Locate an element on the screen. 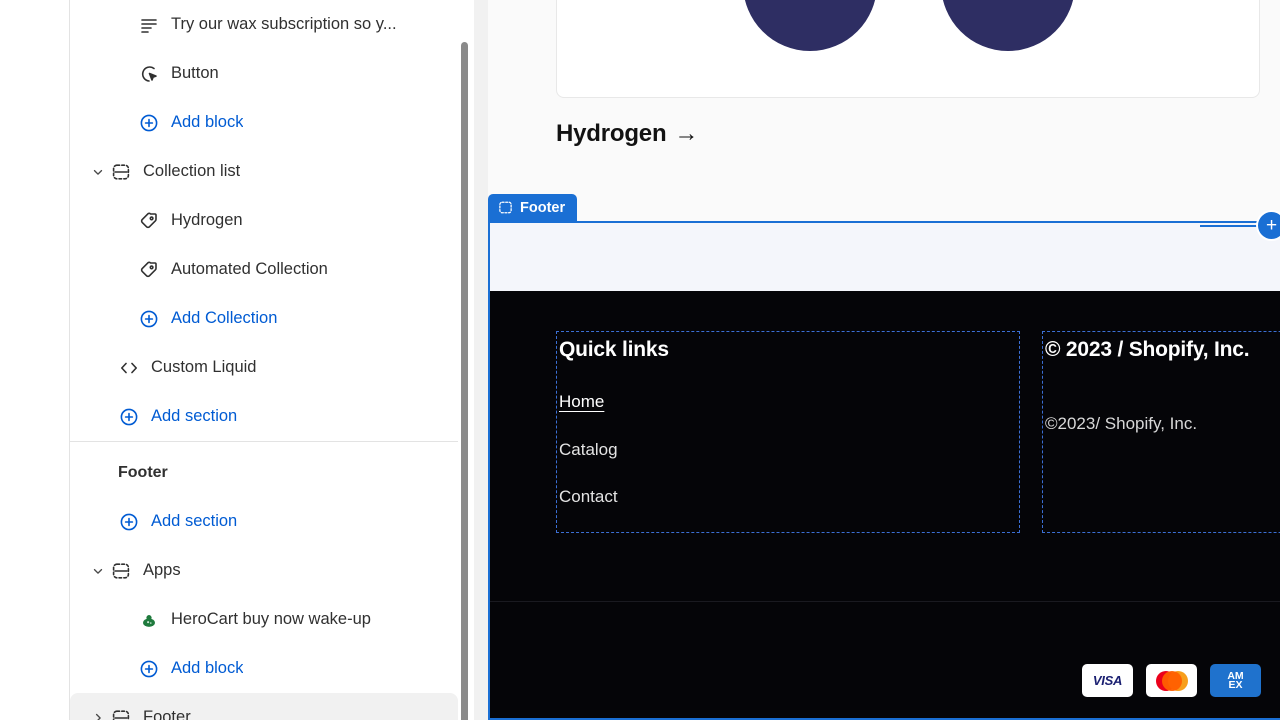 Image resolution: width=1280 pixels, height=720 pixels. footer-section-tab-label: Footer is located at coordinates (543, 207).